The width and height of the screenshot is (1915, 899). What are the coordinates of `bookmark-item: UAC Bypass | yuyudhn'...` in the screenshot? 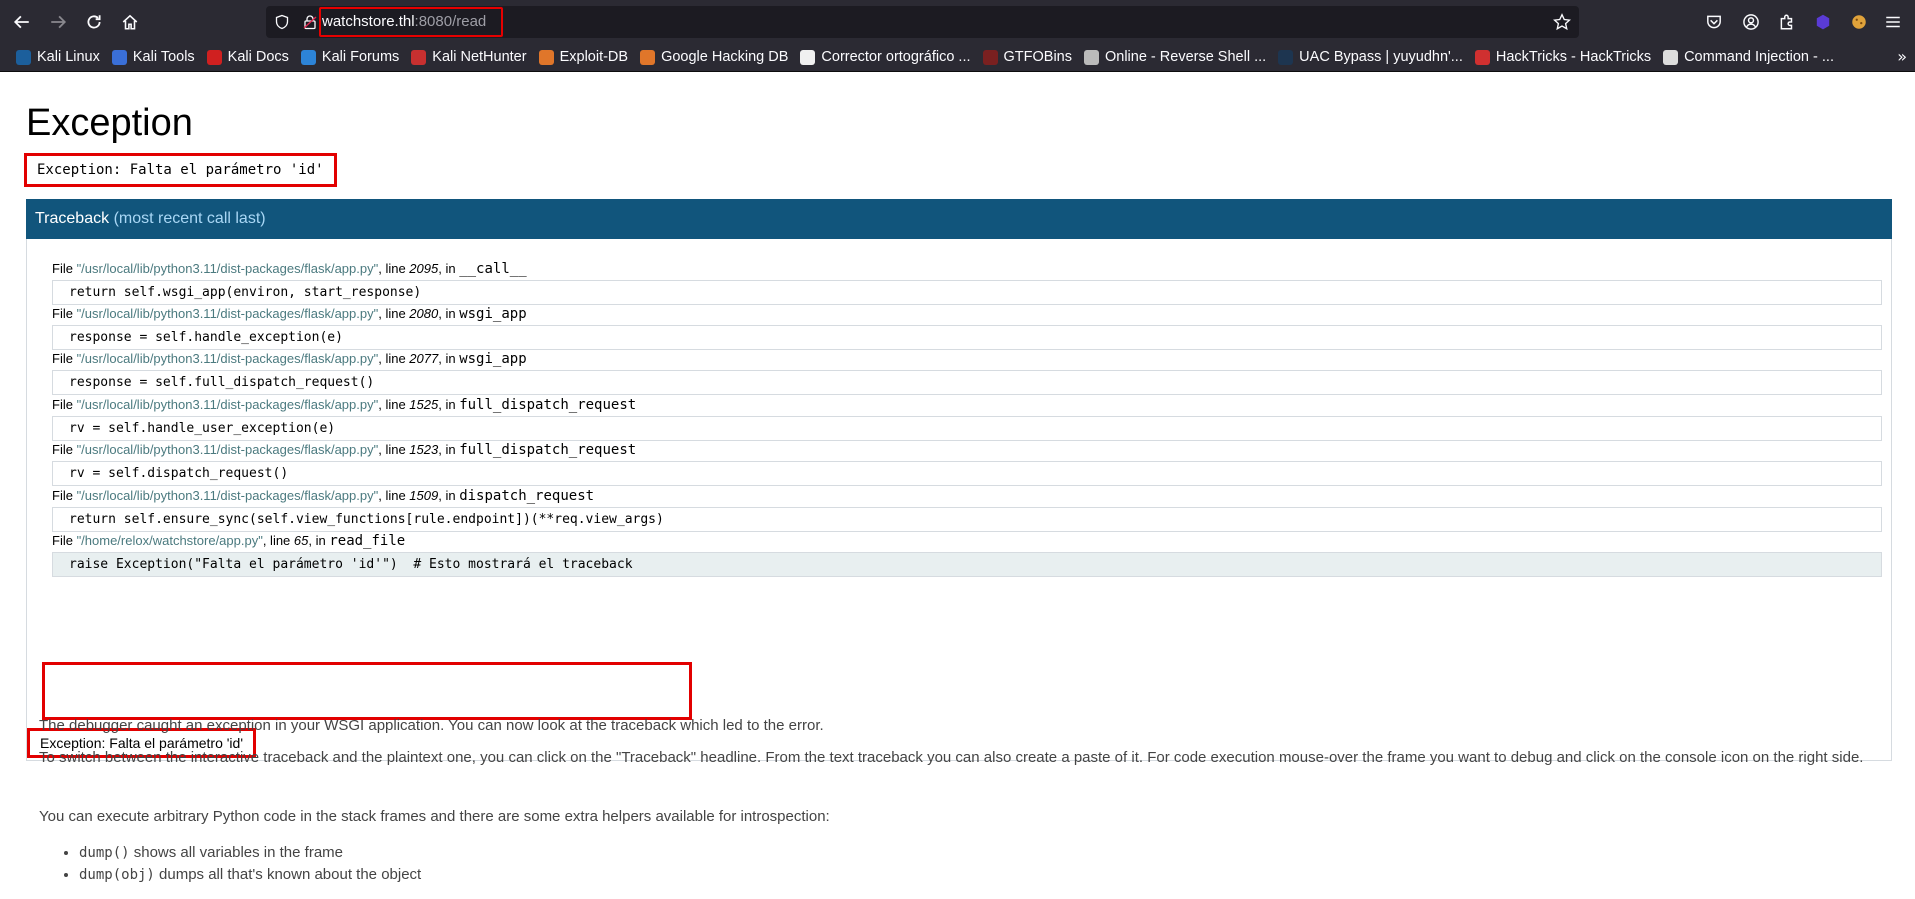 It's located at (1370, 57).